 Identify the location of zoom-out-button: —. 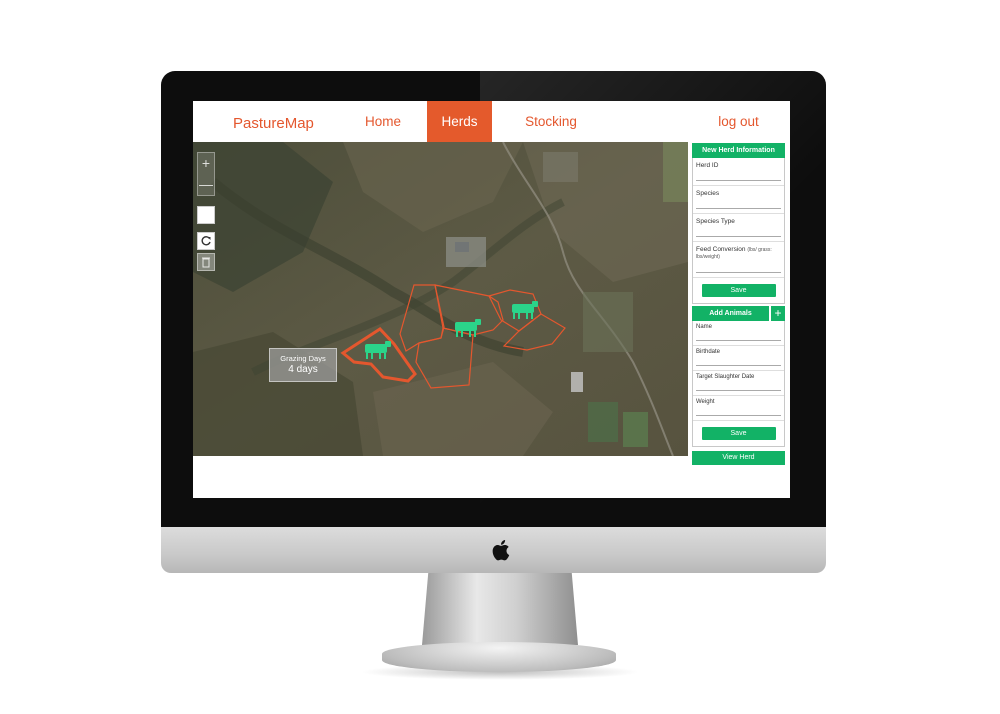
(206, 184).